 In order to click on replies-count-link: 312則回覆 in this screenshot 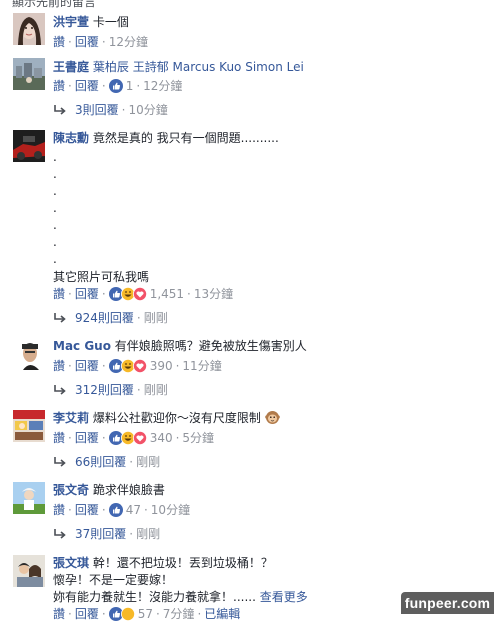, I will do `click(104, 390)`.